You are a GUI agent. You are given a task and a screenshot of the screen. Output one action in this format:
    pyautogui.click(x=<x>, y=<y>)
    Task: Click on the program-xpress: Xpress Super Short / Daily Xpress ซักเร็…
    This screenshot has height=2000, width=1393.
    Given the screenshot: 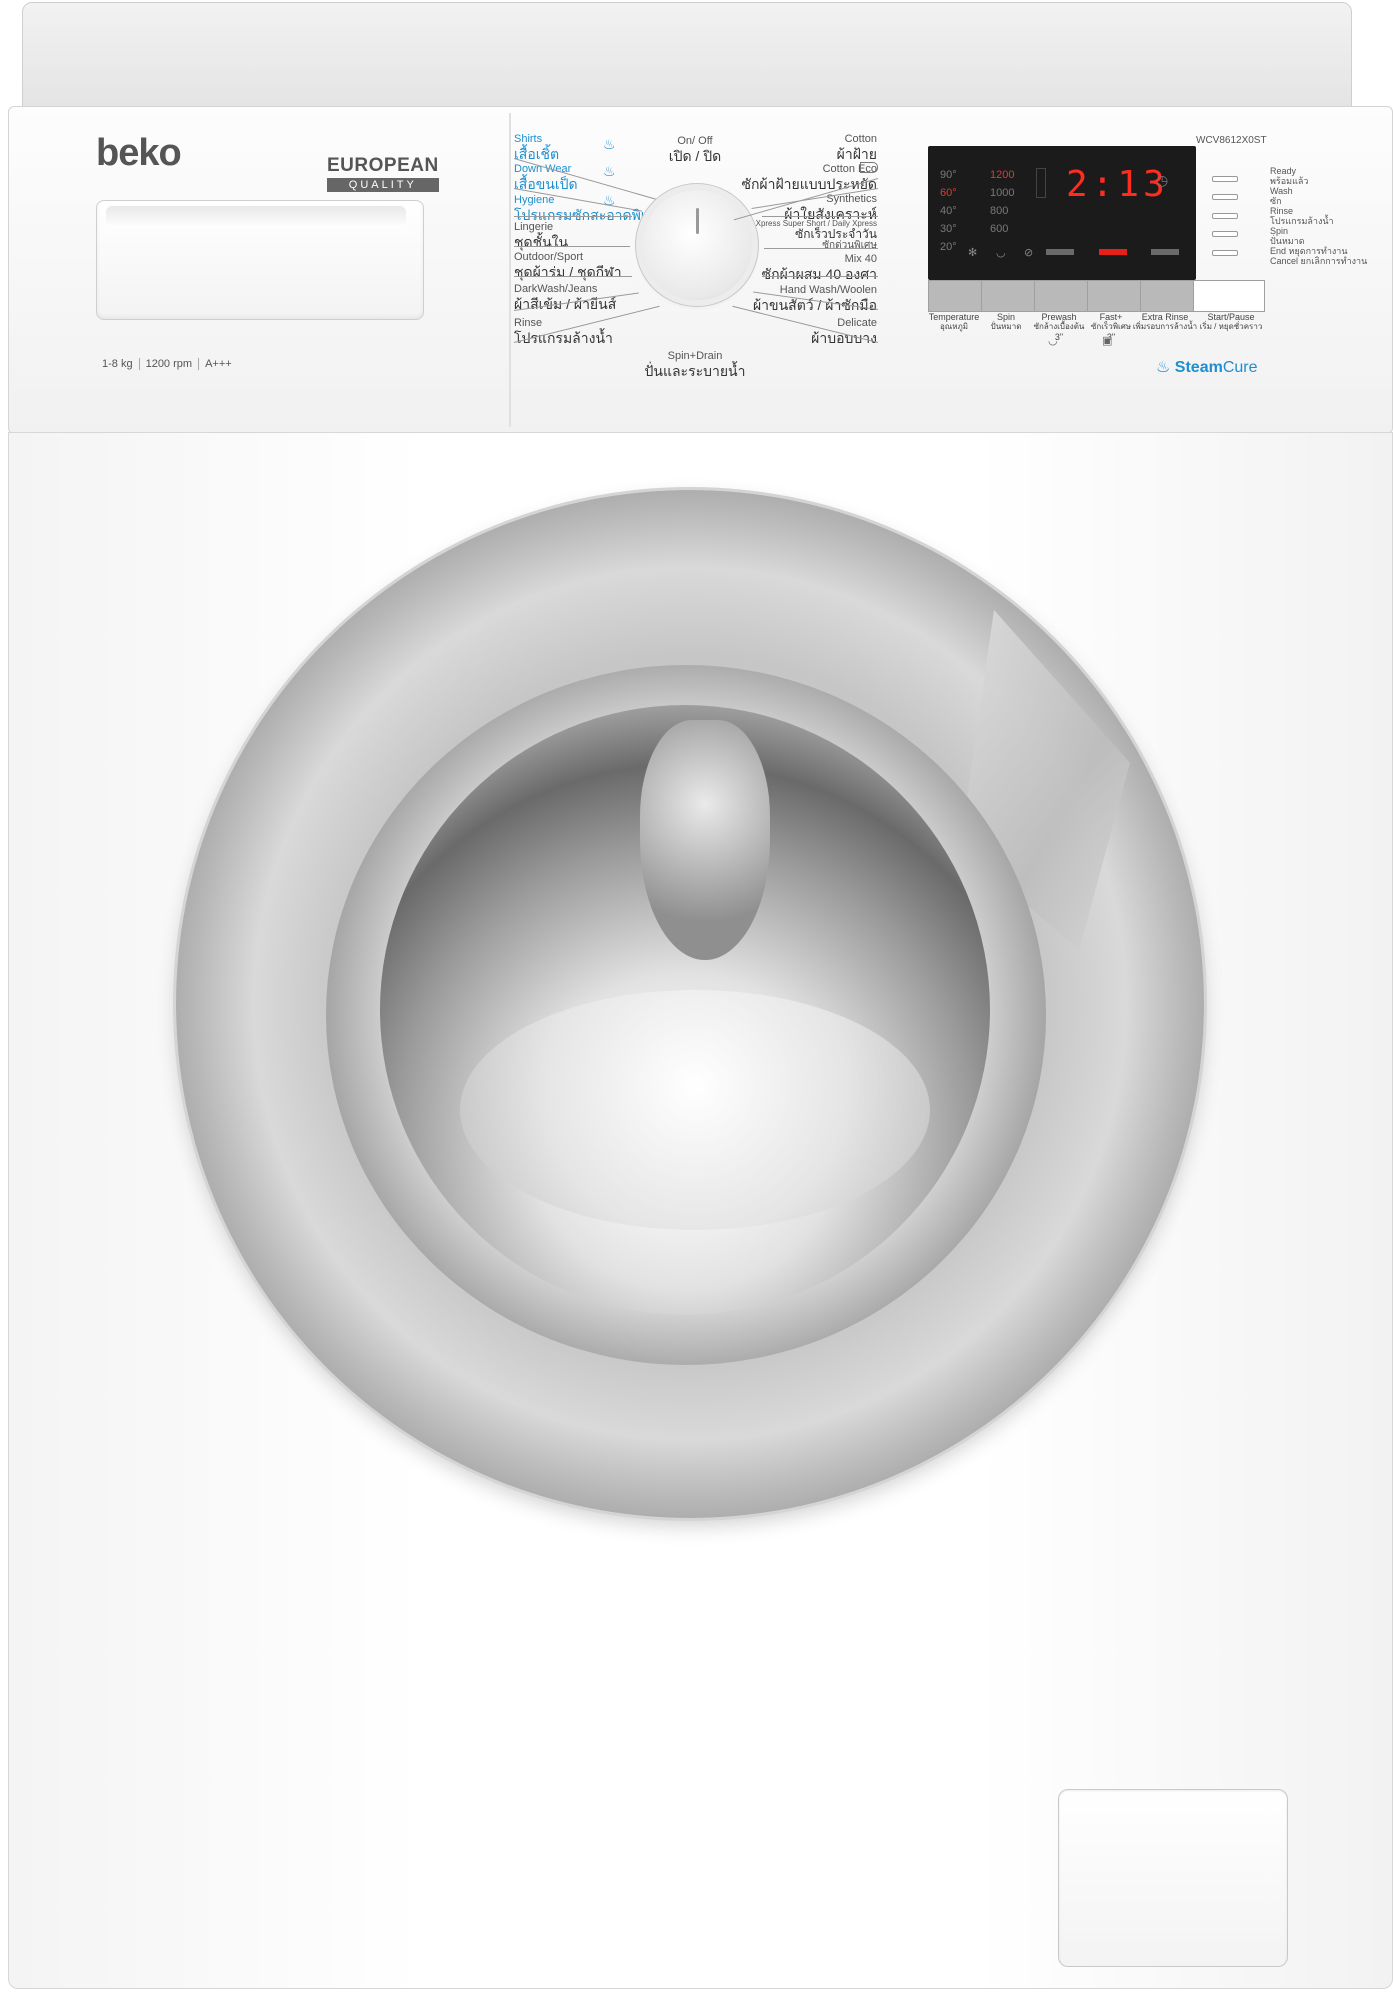 What is the action you would take?
    pyautogui.click(x=808, y=235)
    